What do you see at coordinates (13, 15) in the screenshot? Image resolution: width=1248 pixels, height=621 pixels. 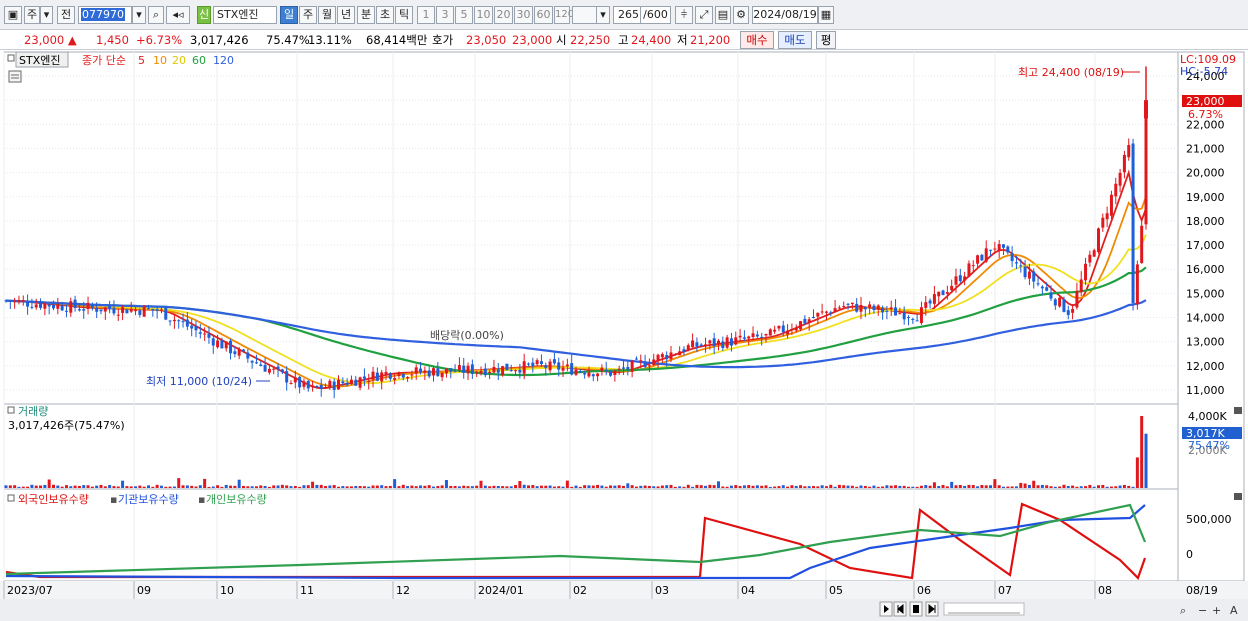 I see `window-menu-icon: ▣` at bounding box center [13, 15].